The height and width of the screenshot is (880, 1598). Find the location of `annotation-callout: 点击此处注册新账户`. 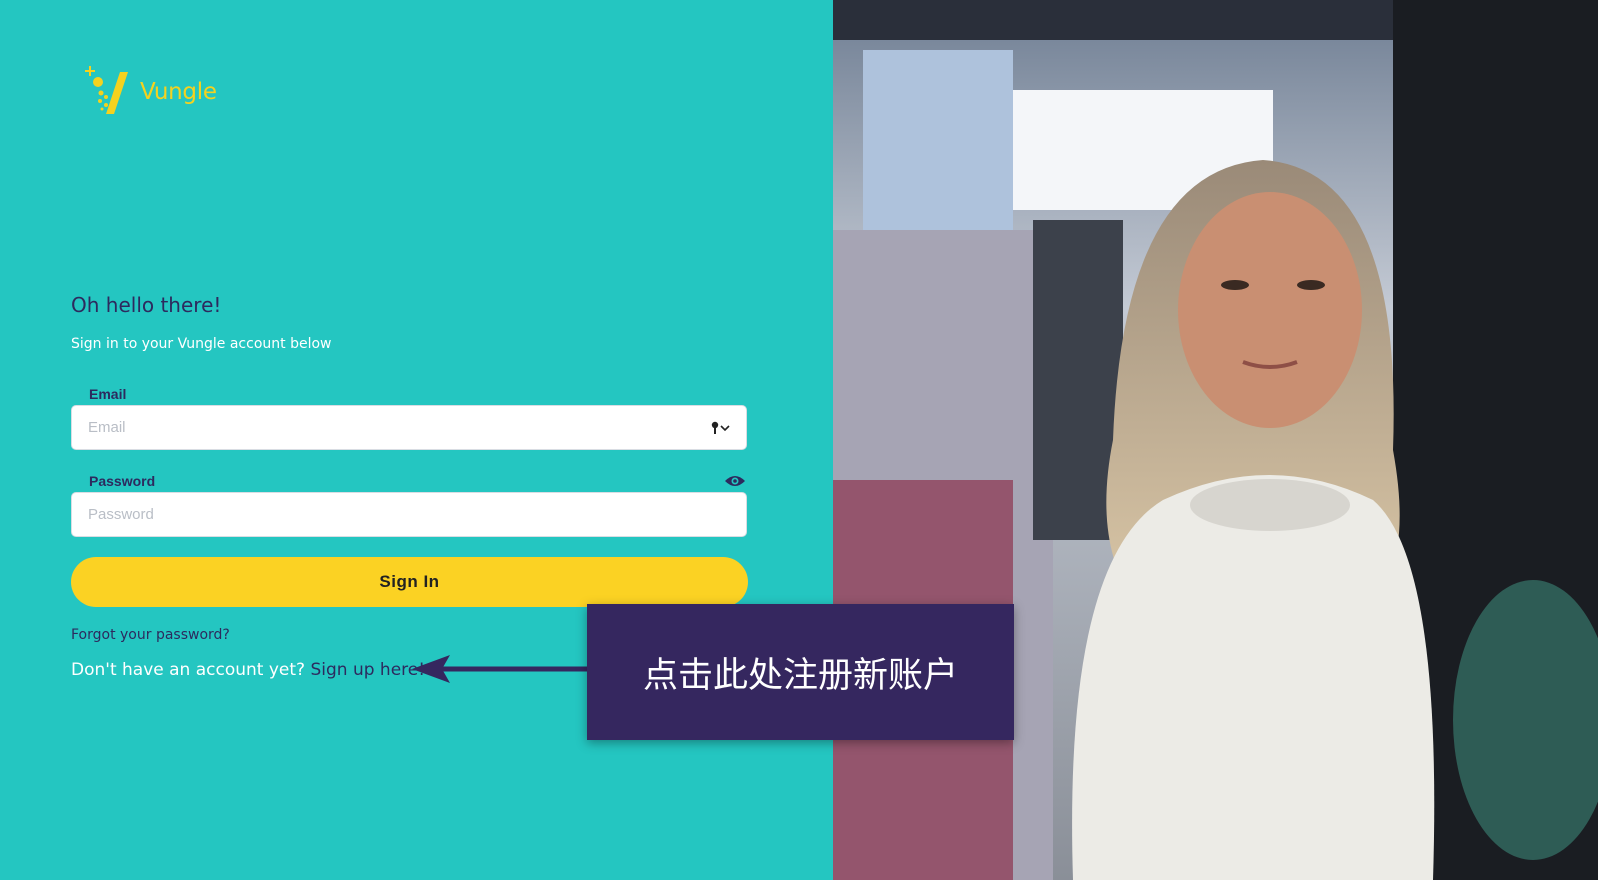

annotation-callout: 点击此处注册新账户 is located at coordinates (800, 672).